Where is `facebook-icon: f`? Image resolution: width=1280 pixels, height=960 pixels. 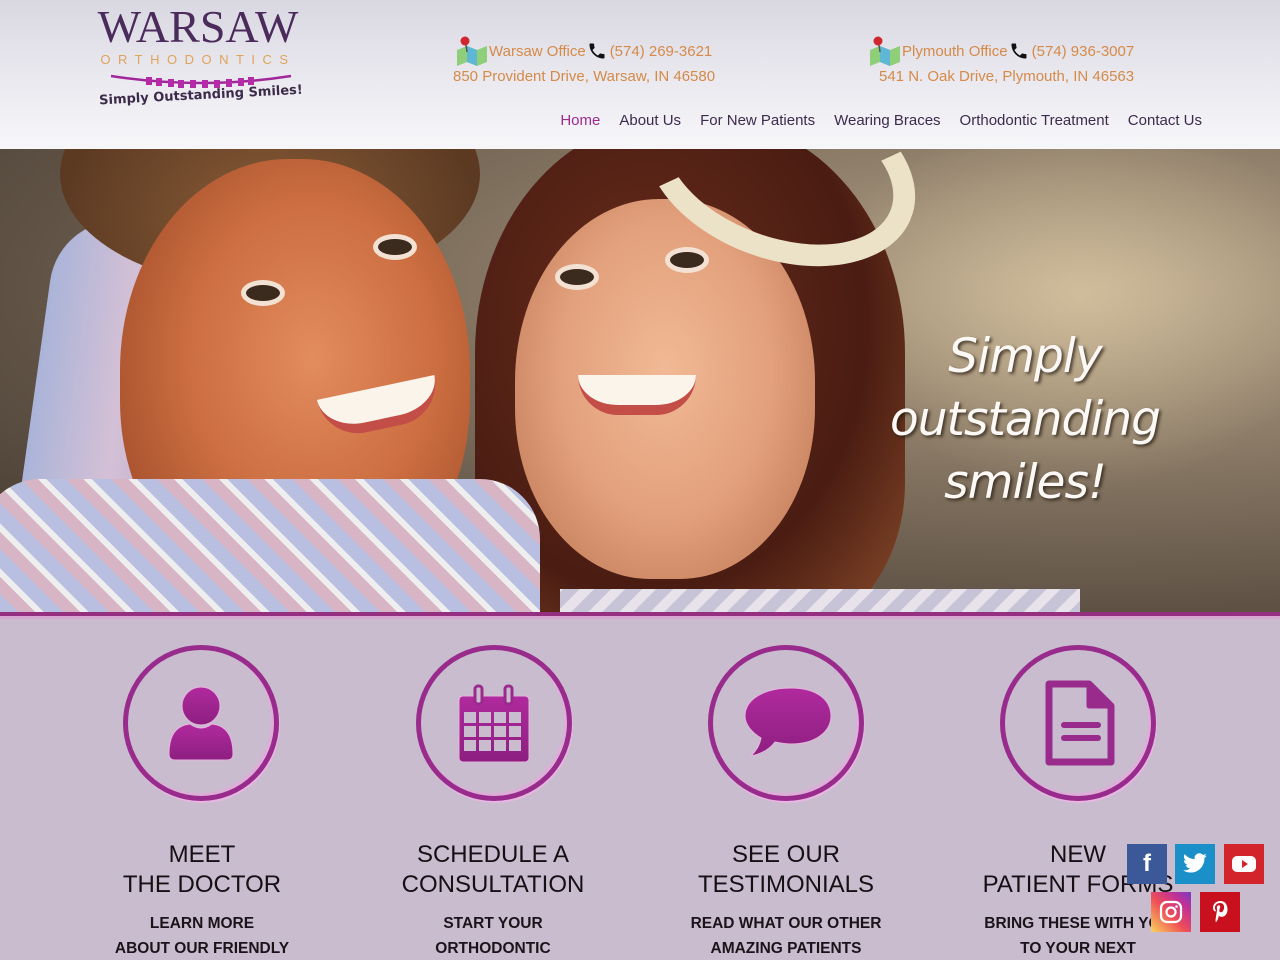
facebook-icon: f is located at coordinates (1147, 863).